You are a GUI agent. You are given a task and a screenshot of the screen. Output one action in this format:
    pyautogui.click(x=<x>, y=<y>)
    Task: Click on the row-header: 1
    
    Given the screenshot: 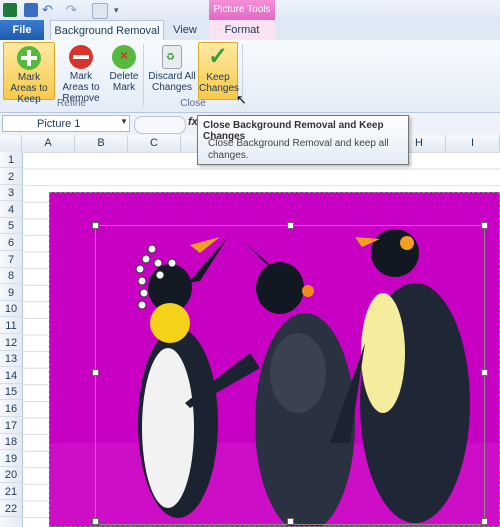 What is the action you would take?
    pyautogui.click(x=11, y=160)
    